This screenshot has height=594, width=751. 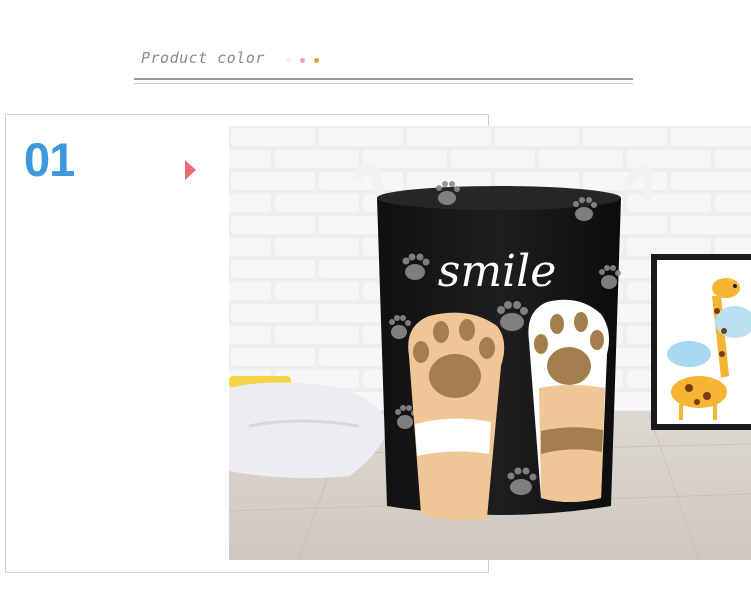 I want to click on header-divider-thin, so click(x=383, y=83).